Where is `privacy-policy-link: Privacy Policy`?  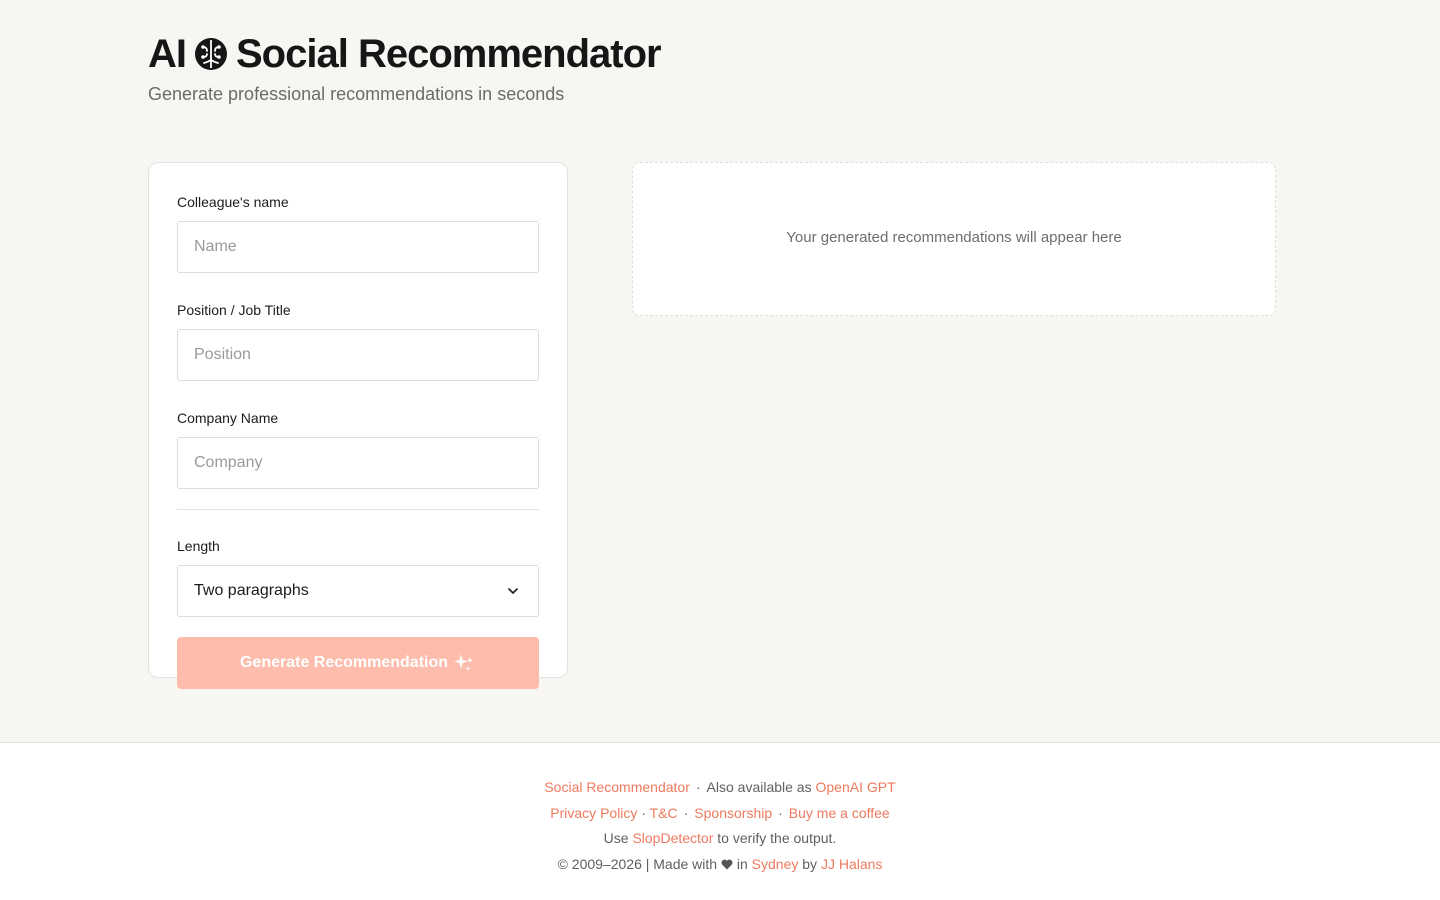 privacy-policy-link: Privacy Policy is located at coordinates (593, 813).